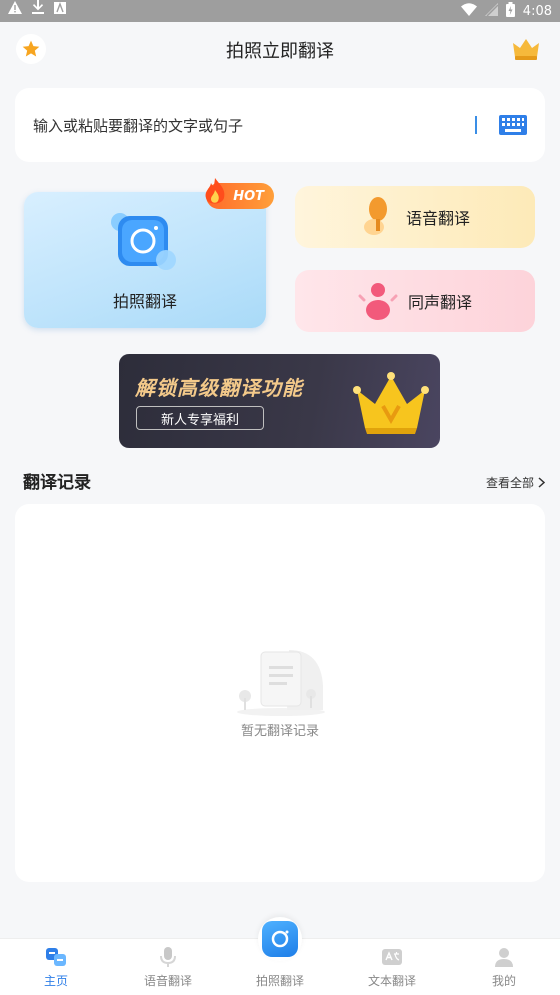  What do you see at coordinates (468, 11) in the screenshot?
I see `wifi-icon` at bounding box center [468, 11].